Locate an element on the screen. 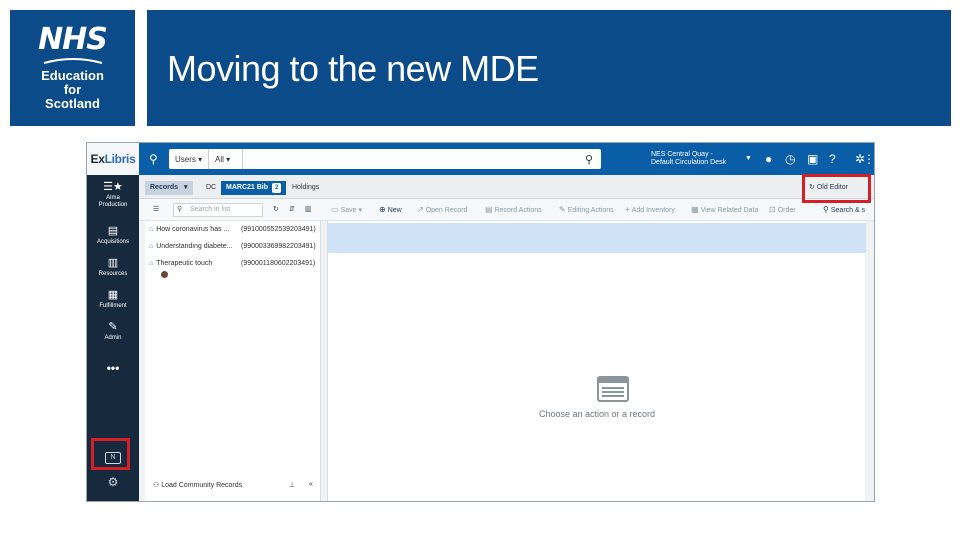 This screenshot has height=540, width=960. nhs-education-scotland-logo: NHS Education for Scotland is located at coordinates (72, 68).